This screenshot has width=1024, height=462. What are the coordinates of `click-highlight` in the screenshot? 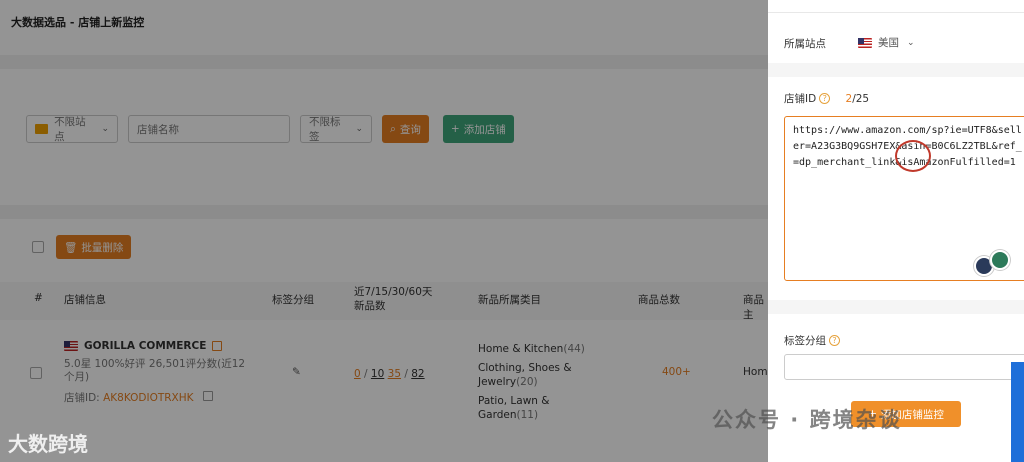 It's located at (913, 156).